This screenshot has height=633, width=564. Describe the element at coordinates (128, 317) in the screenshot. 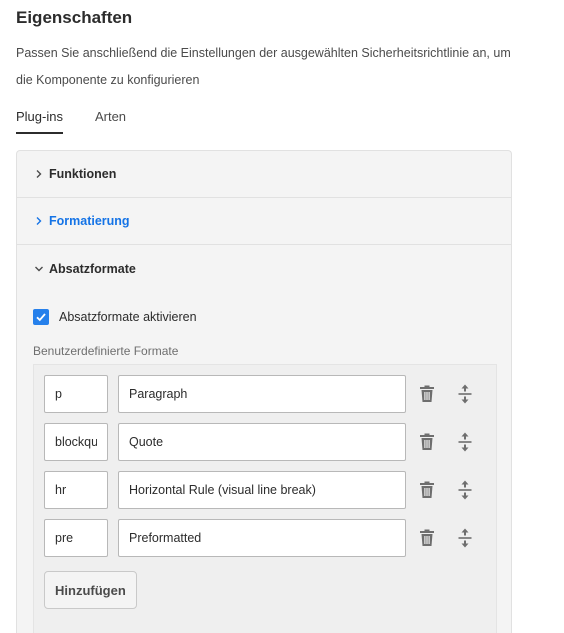

I see `enable-formats-label: Absatzformate aktivieren` at that location.